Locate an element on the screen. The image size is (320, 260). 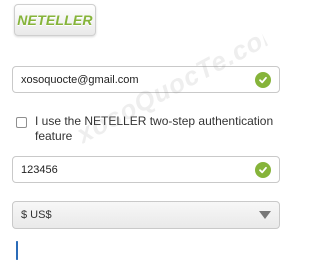
currency-value: $ US$ is located at coordinates (36, 215).